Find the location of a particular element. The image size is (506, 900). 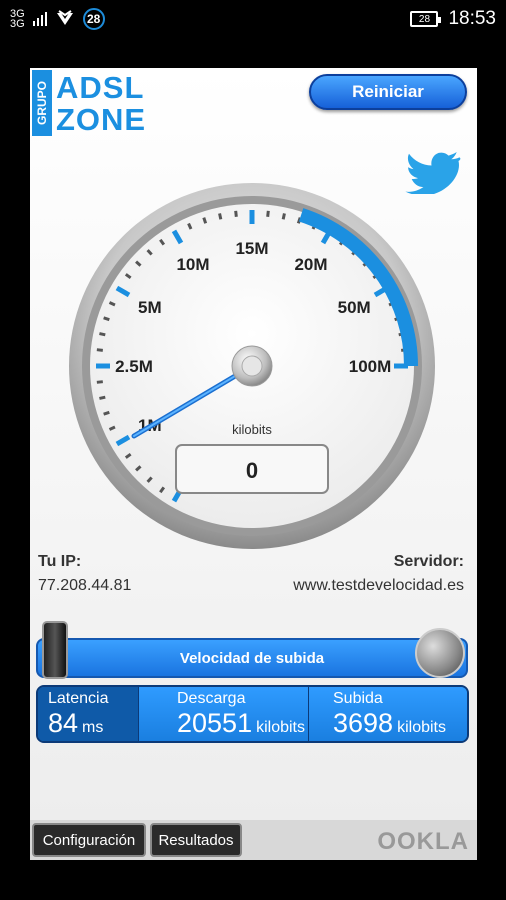

upload-label: Subida is located at coordinates (358, 698).